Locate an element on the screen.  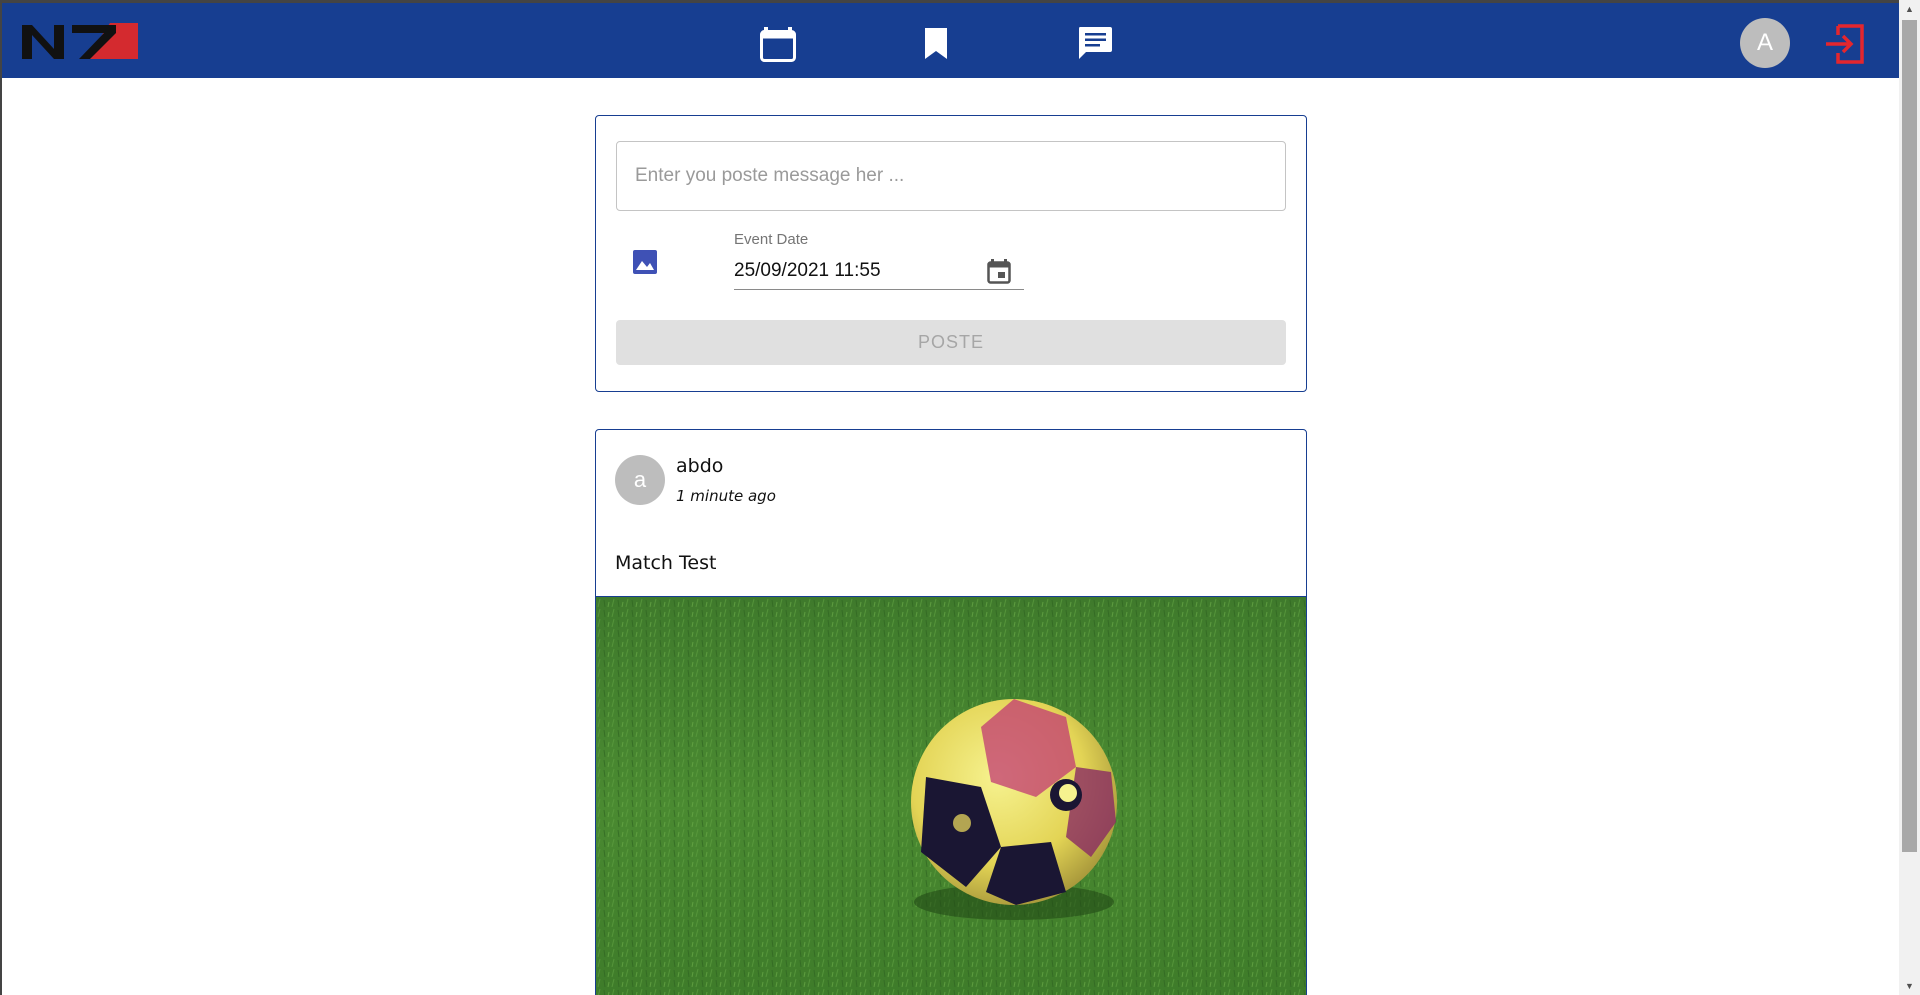
top-navbar: A is located at coordinates (950, 40).